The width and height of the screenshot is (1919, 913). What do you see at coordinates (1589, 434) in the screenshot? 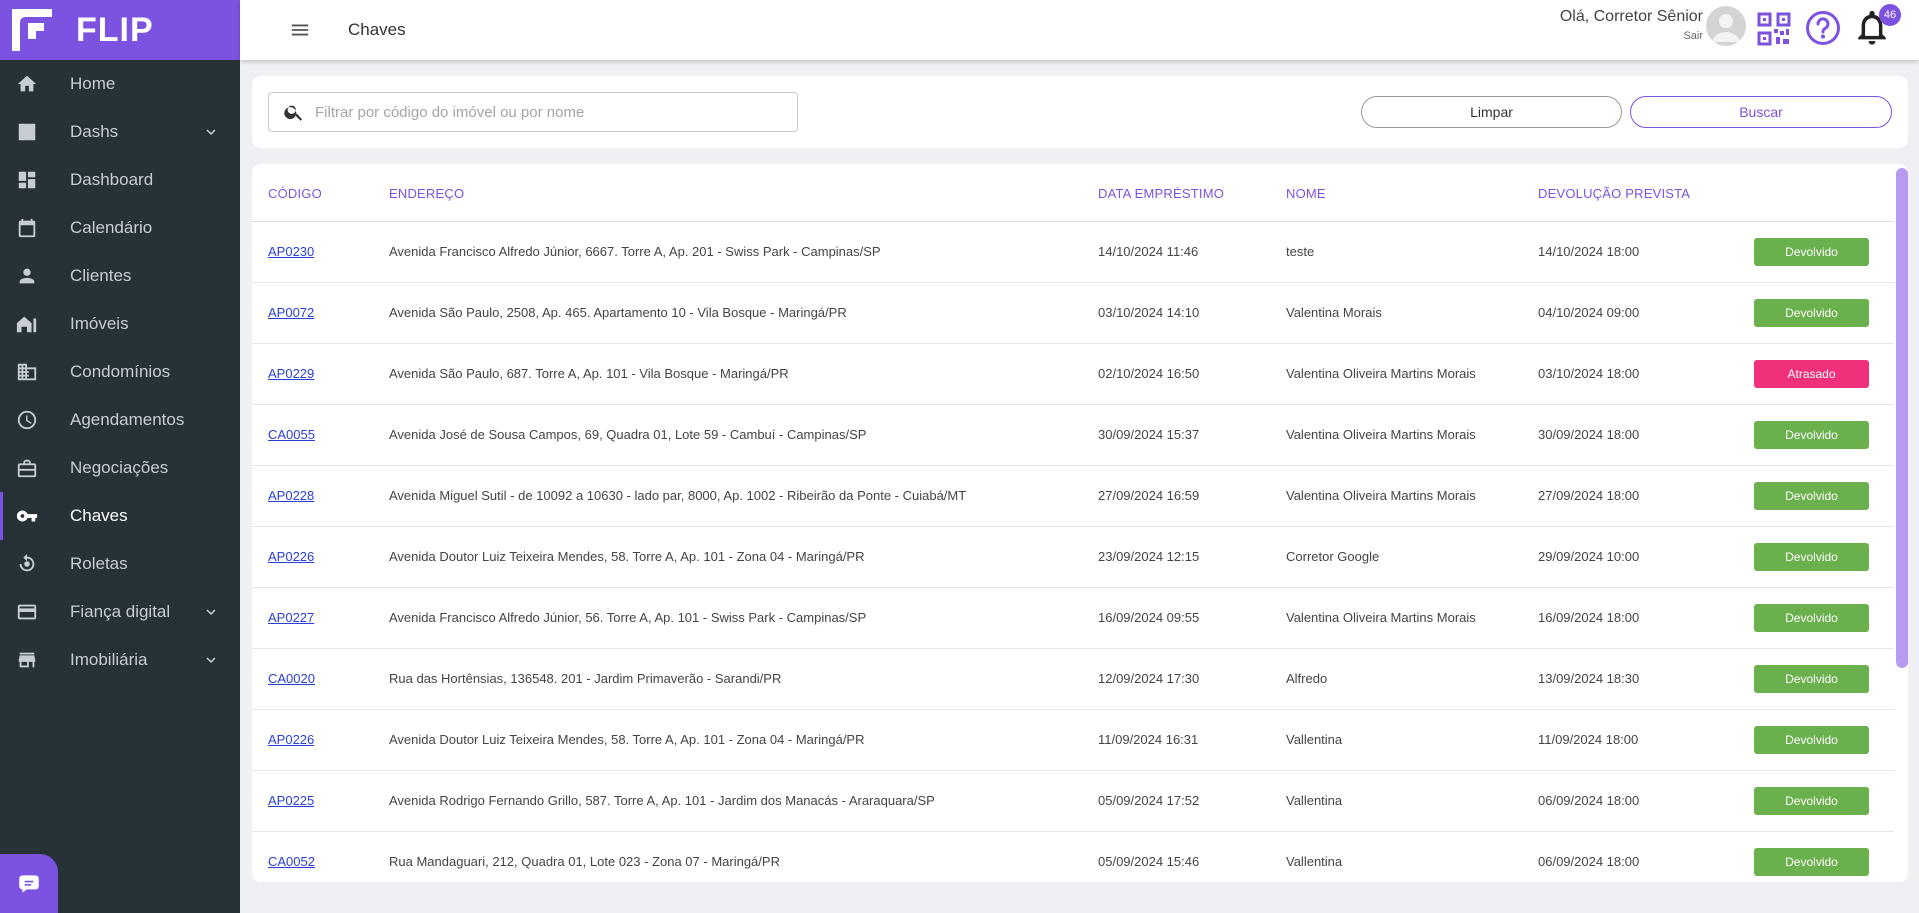
I see `return-date-cell: 30/09/2024 18:00` at bounding box center [1589, 434].